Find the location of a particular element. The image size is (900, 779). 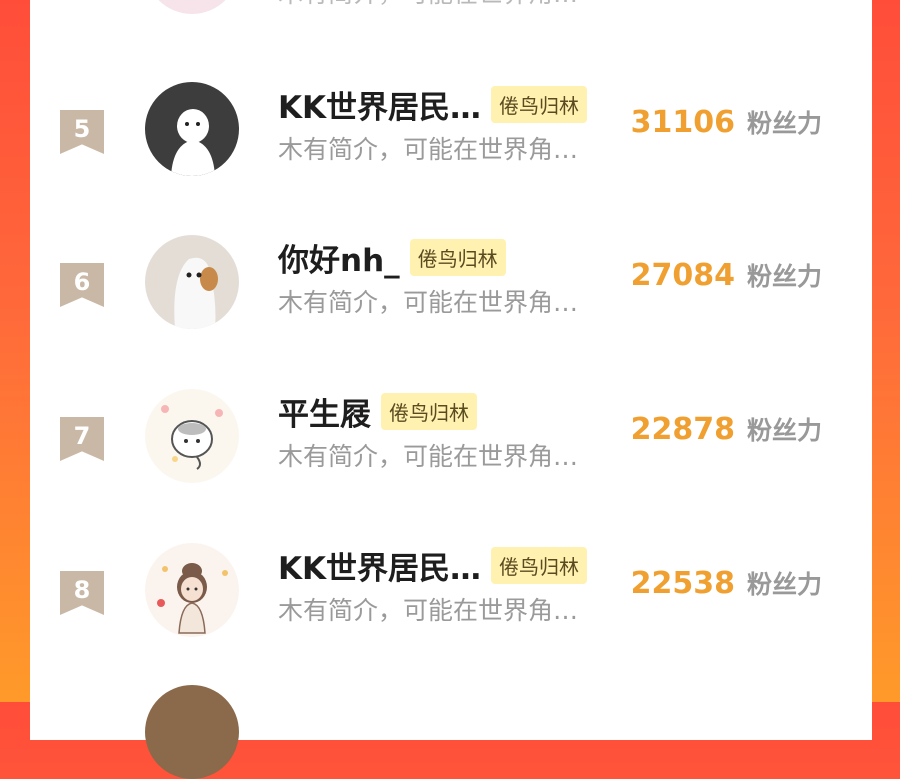

fan-score-value: 27084 is located at coordinates (682, 275).